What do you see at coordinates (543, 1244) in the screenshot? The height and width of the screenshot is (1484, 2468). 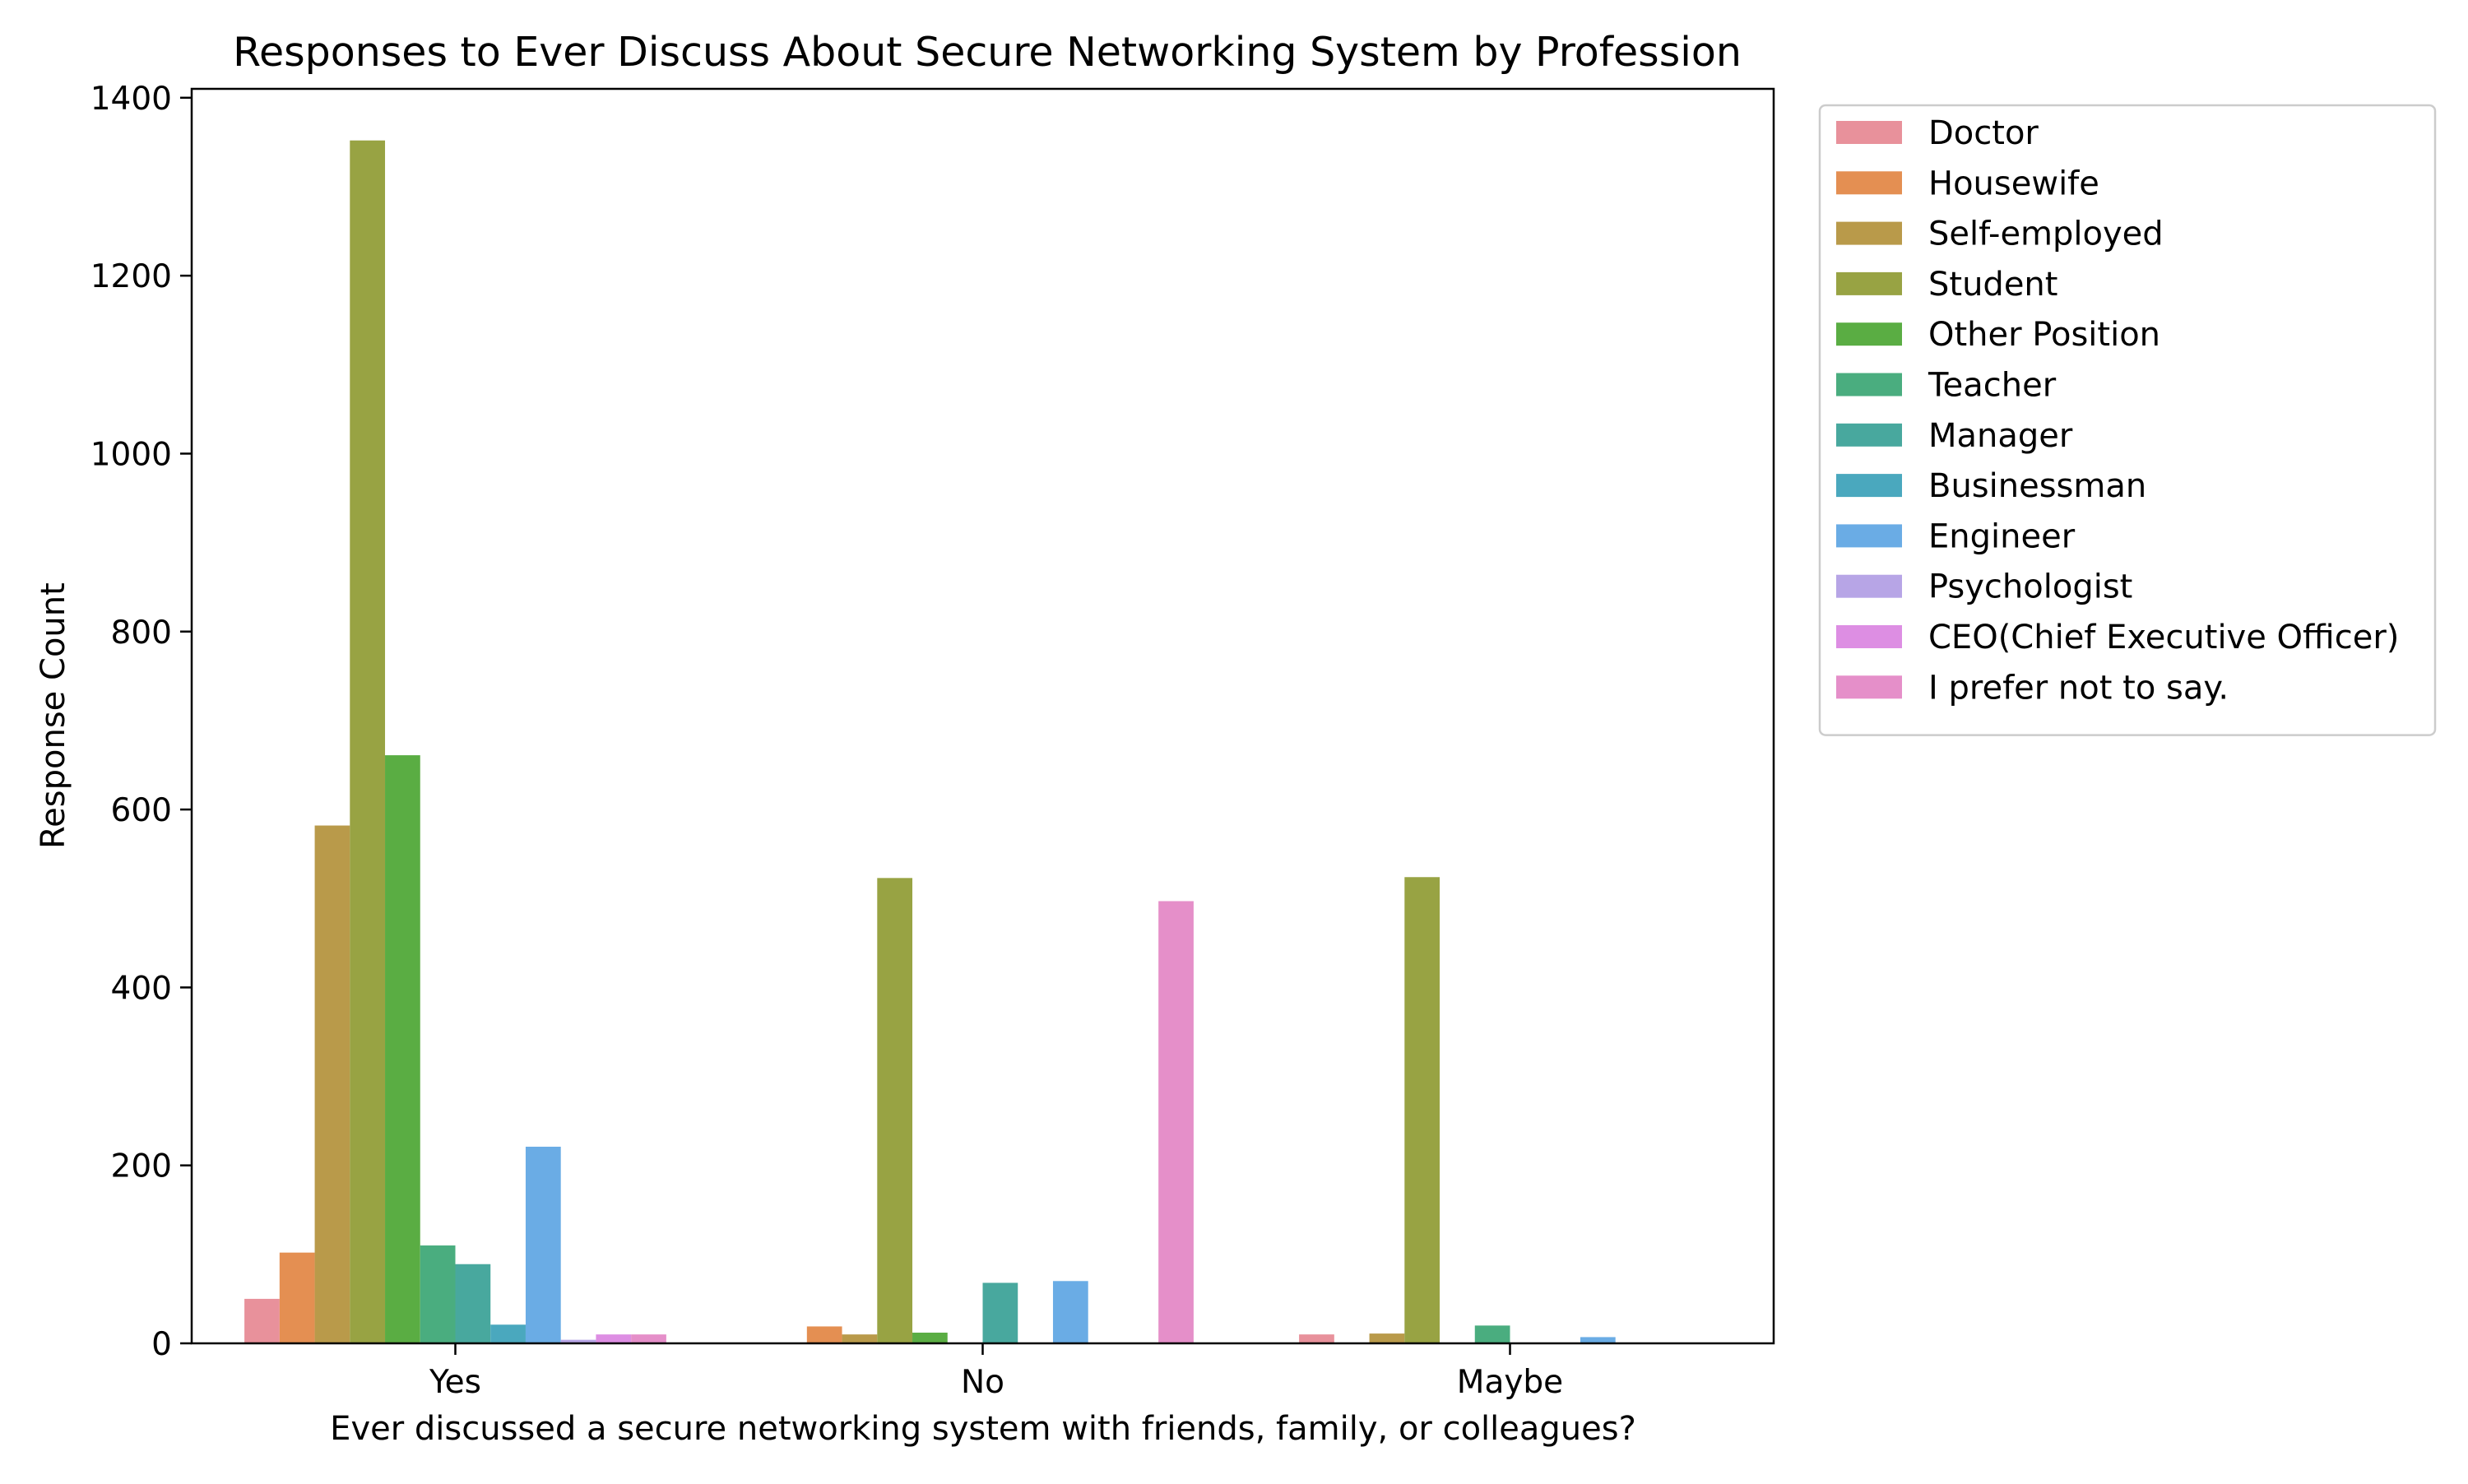 I see `bar-engineer-yes` at bounding box center [543, 1244].